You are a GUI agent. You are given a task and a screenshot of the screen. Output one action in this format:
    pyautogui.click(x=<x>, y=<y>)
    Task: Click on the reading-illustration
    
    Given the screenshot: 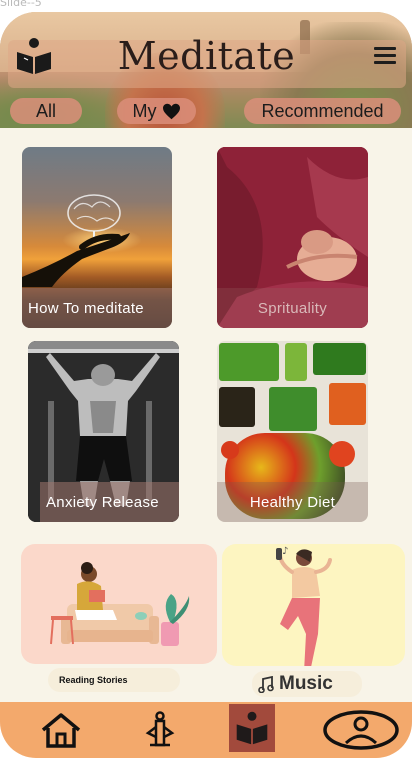 What is the action you would take?
    pyautogui.click(x=120, y=604)
    